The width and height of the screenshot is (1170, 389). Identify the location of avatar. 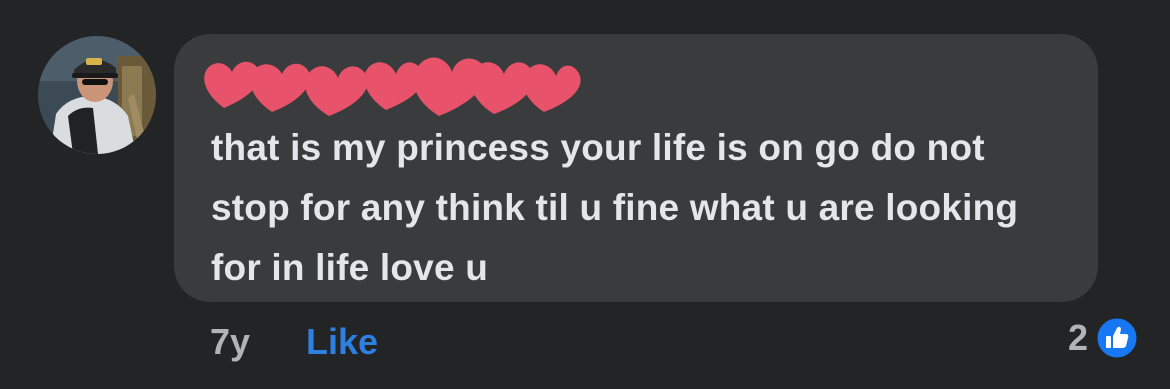
(97, 95).